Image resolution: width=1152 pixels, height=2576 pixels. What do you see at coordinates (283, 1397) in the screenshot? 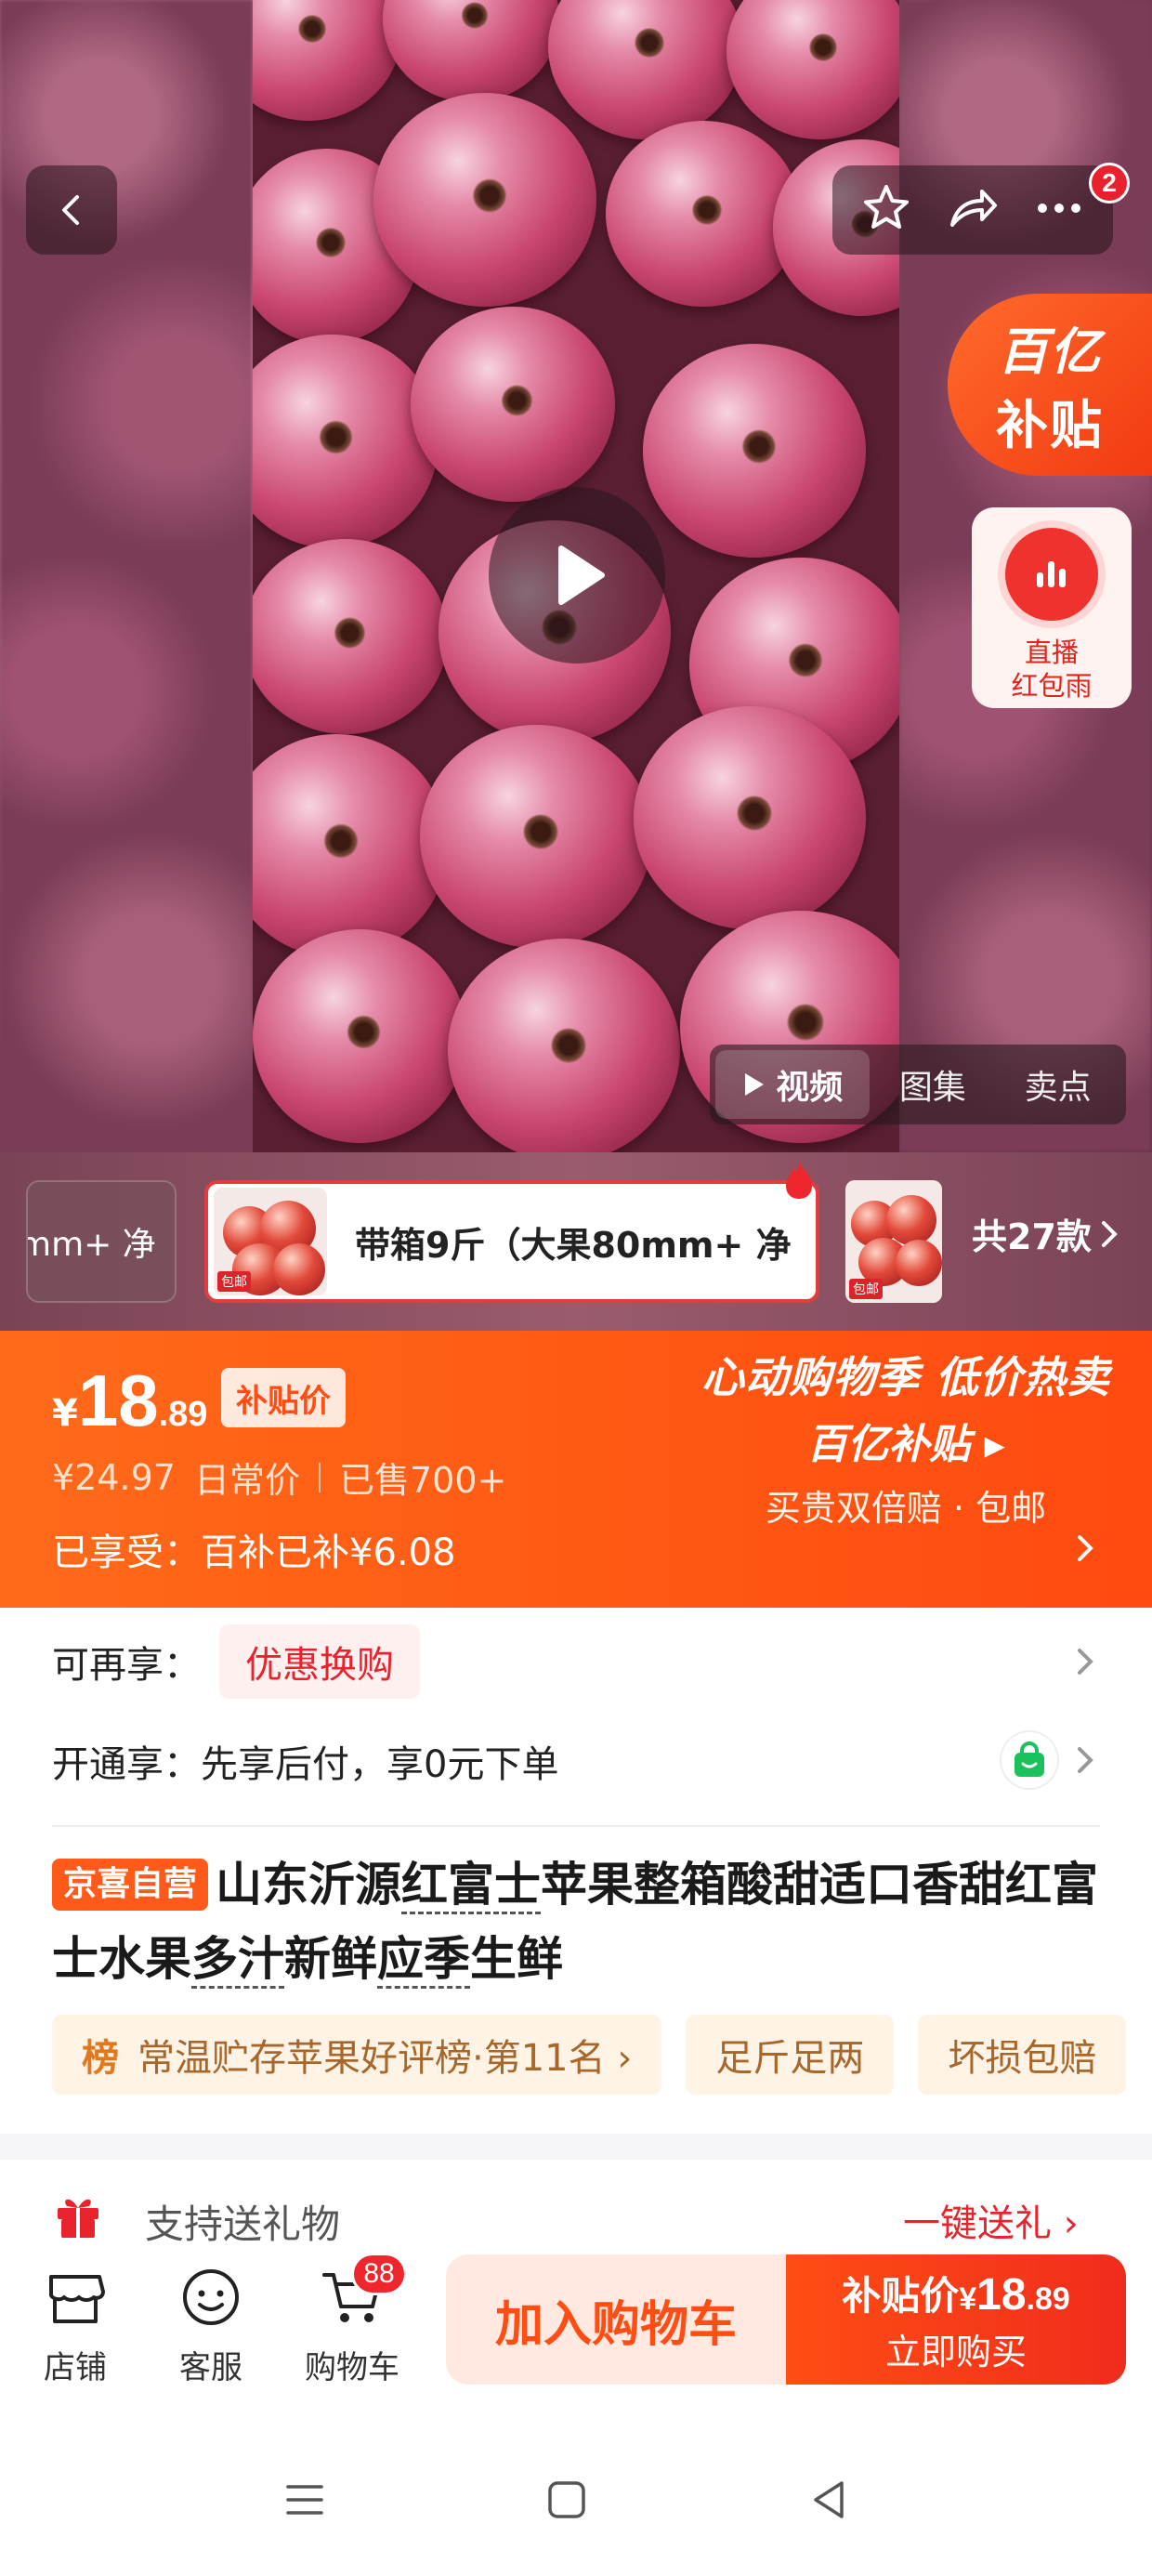
I see `subsidy-price-badge: 补贴价` at bounding box center [283, 1397].